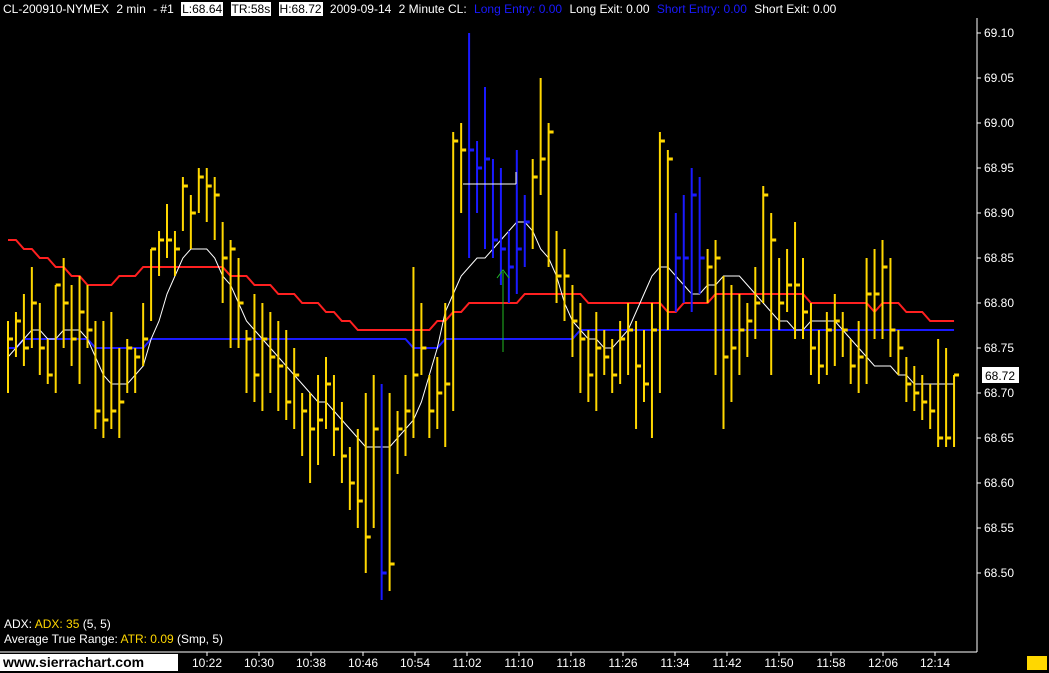  I want to click on time-tick-label: 11:42, so click(726, 663).